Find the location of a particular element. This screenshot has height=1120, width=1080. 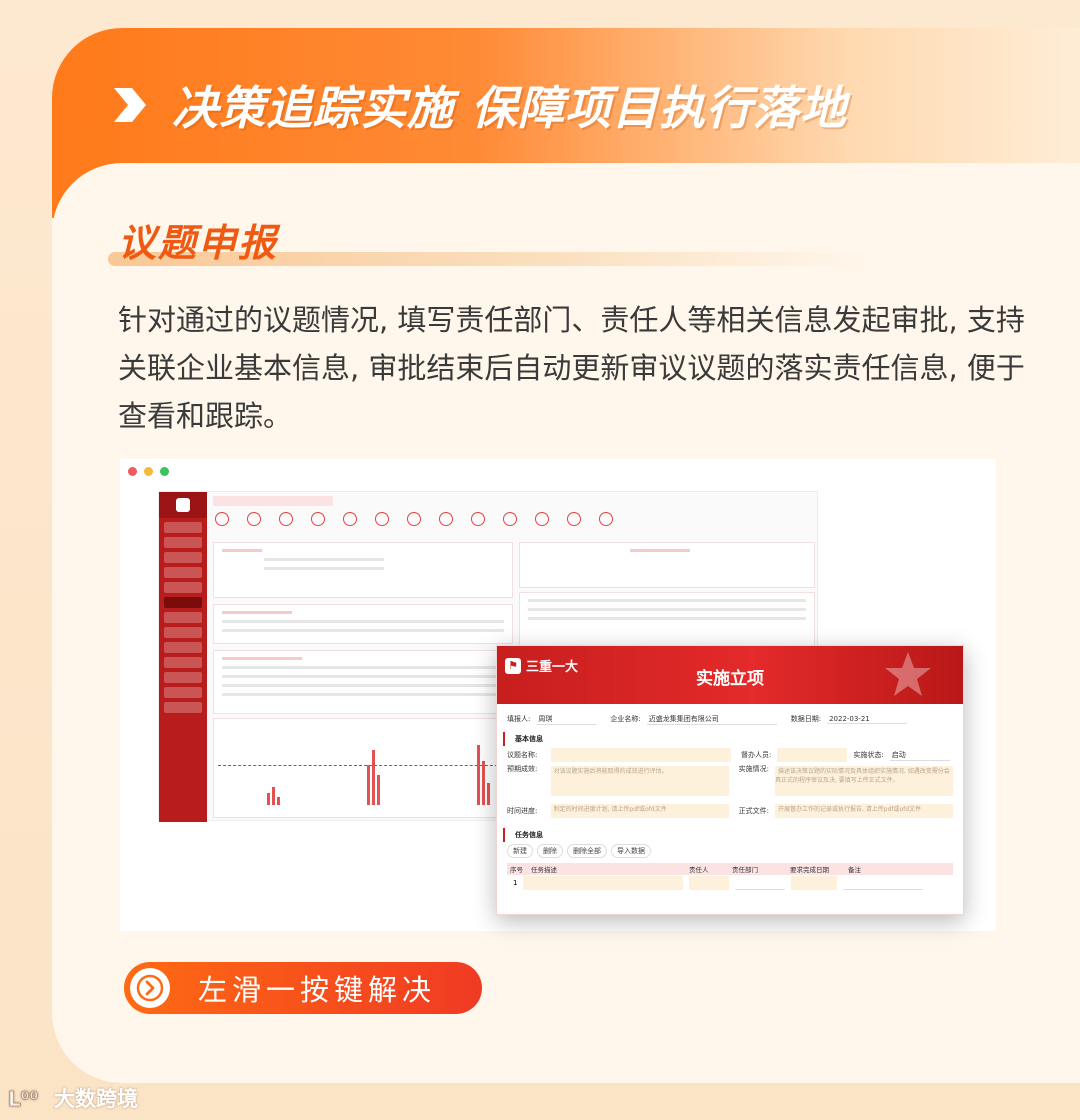

minimize-dot-icon is located at coordinates (148, 471).